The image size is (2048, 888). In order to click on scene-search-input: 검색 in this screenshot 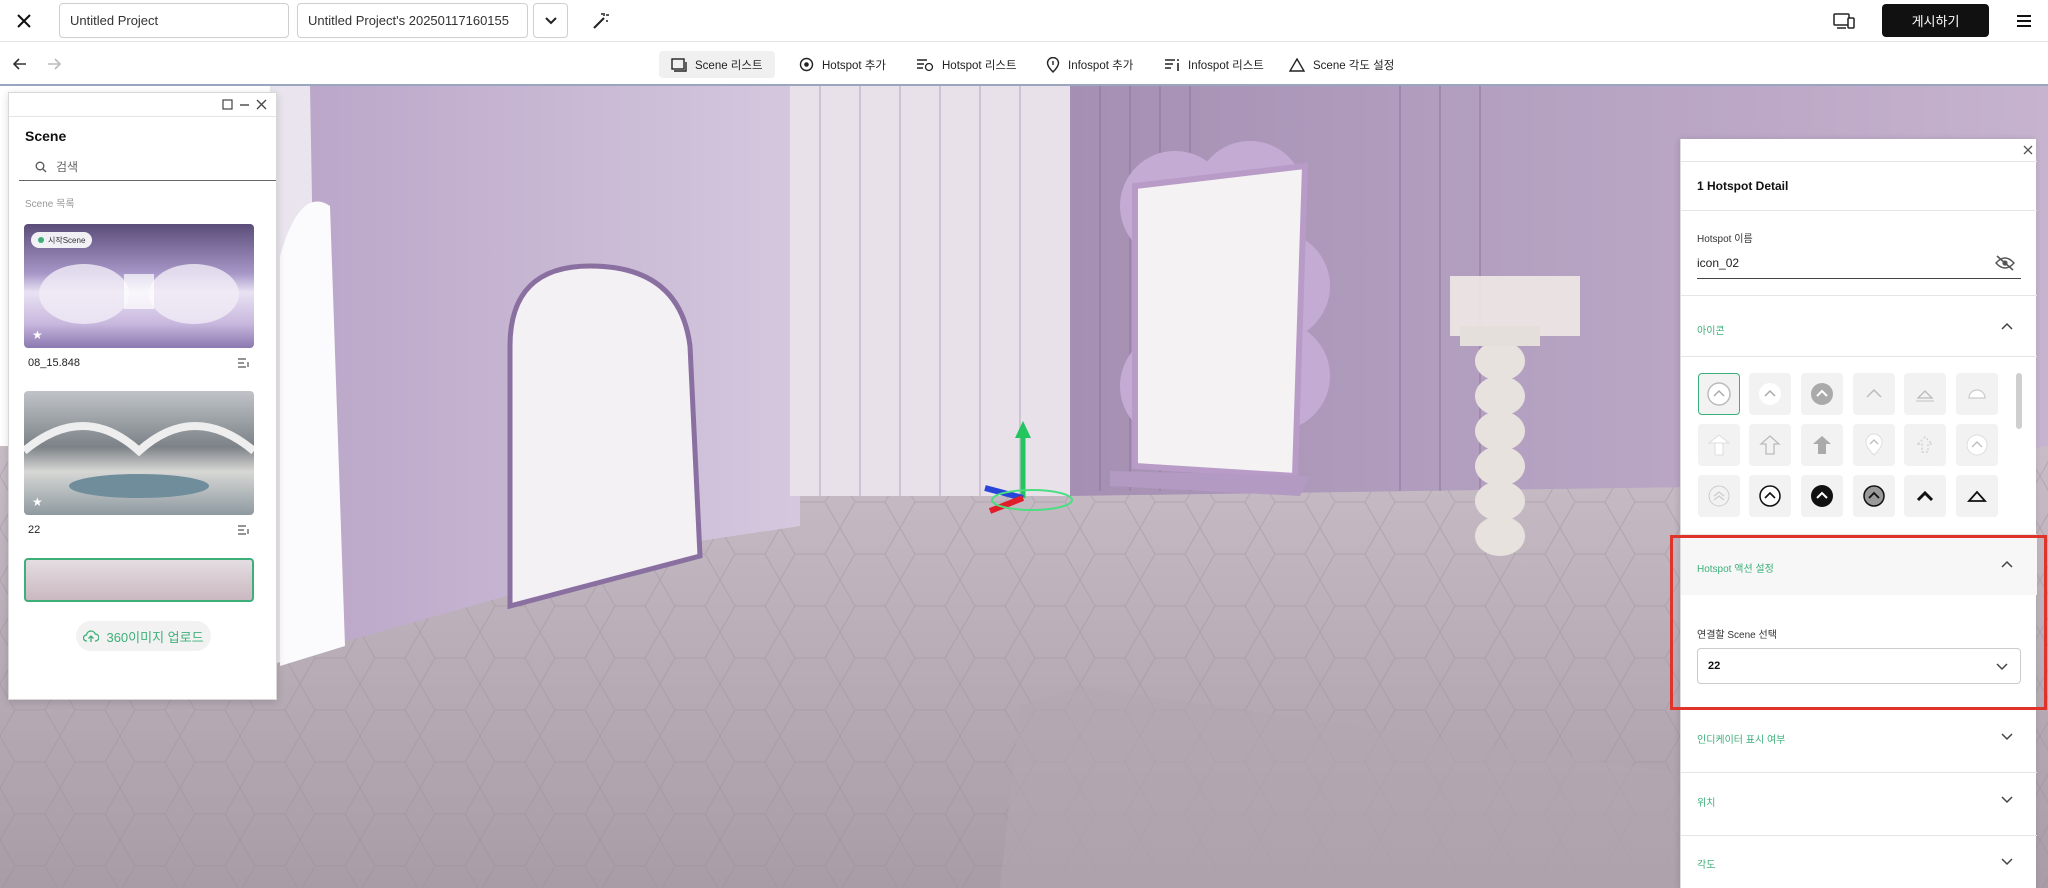, I will do `click(147, 167)`.